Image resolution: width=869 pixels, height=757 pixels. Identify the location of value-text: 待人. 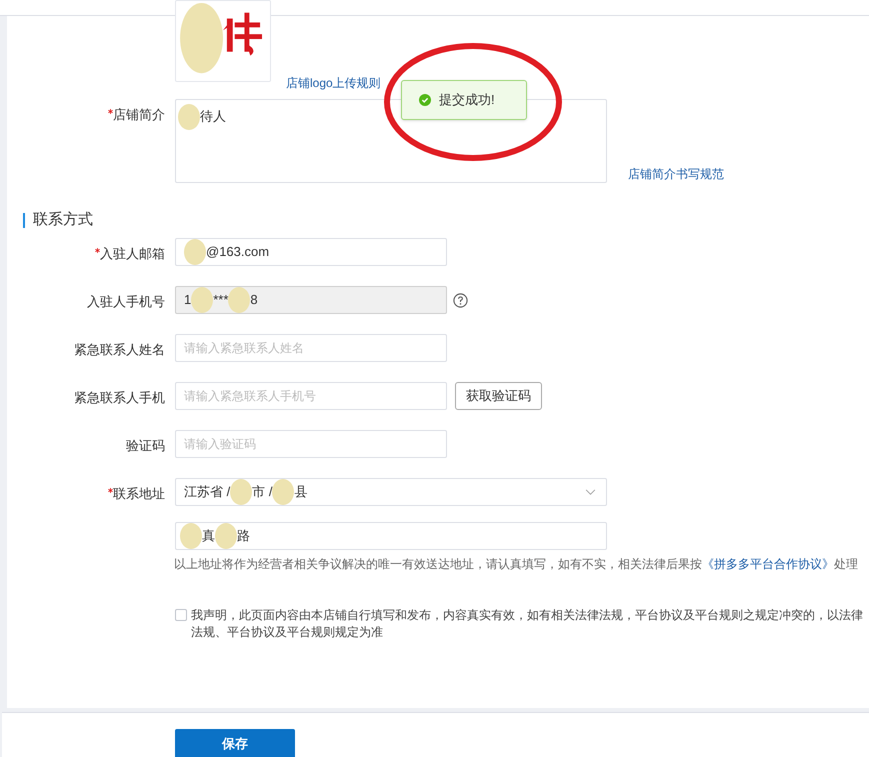
(213, 116).